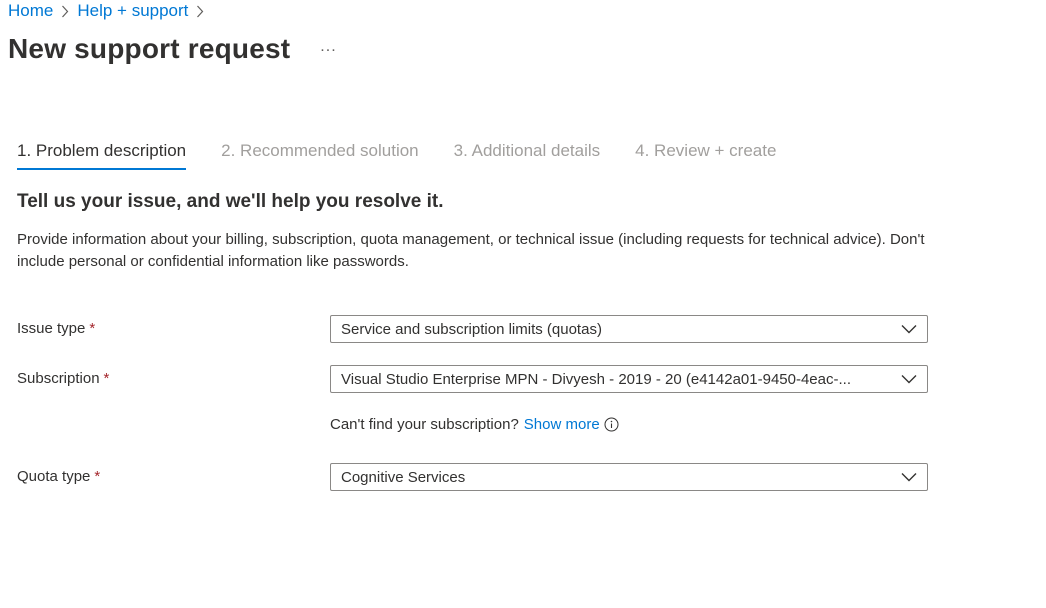 The image size is (1046, 608). What do you see at coordinates (705, 154) in the screenshot?
I see `tab-review-create: 4. Review + create` at bounding box center [705, 154].